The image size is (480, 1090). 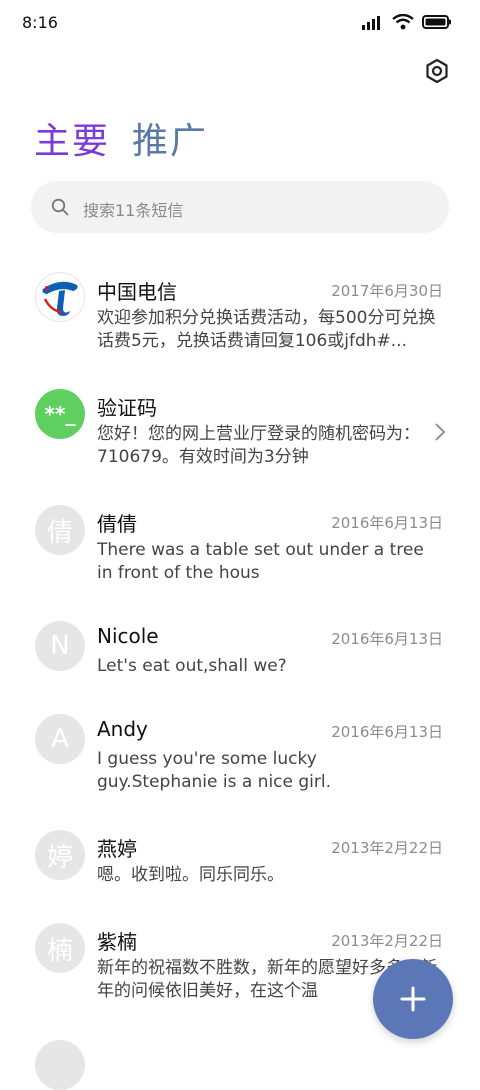 What do you see at coordinates (117, 849) in the screenshot?
I see `contact-name: 燕婷` at bounding box center [117, 849].